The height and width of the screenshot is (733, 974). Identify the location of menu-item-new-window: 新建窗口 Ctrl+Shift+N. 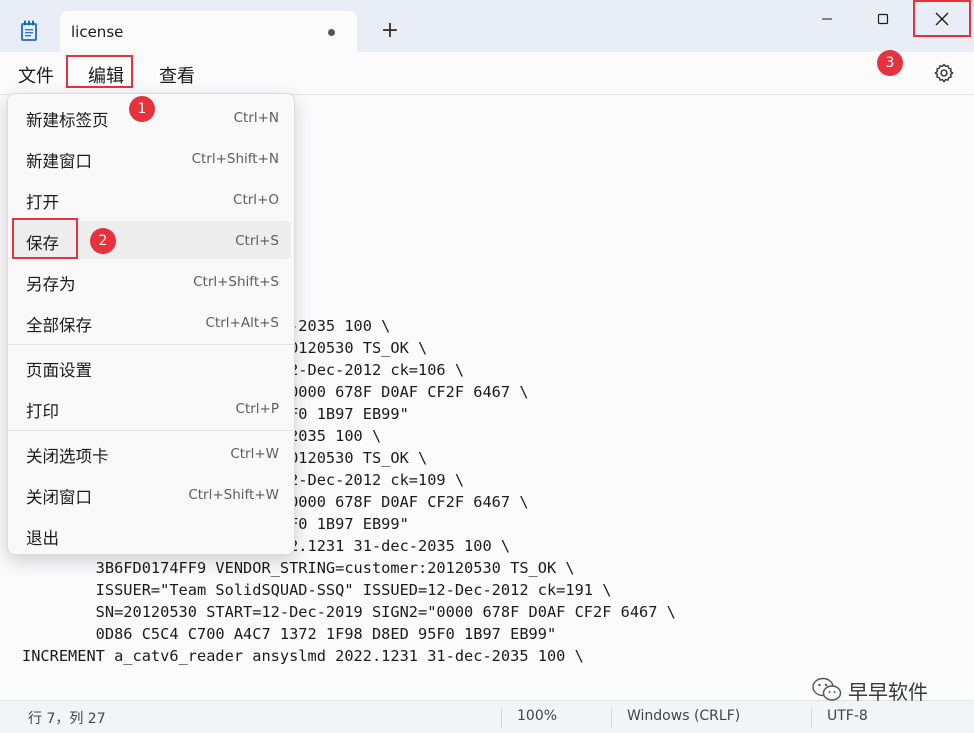
(151, 158).